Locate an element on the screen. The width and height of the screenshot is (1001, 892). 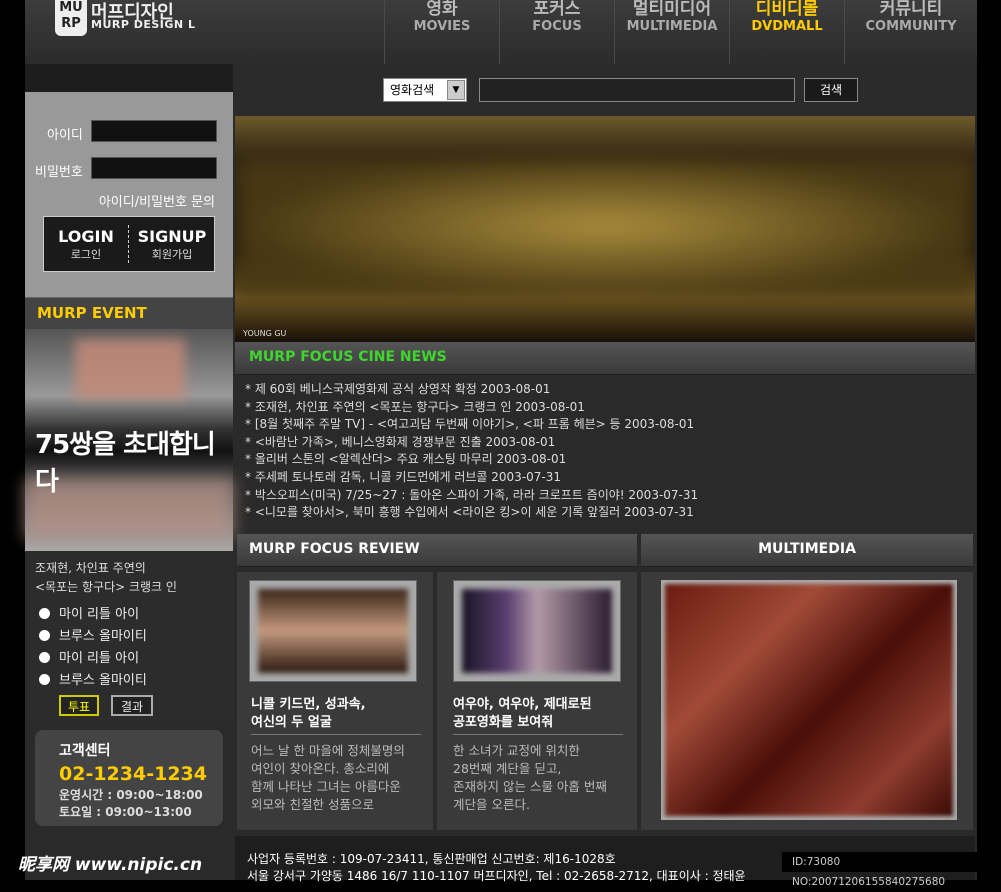
news-item: * 올리버 스톤의 <알렉산더> 주요 캐스팅 마무리 2003-08-01 is located at coordinates (605, 460).